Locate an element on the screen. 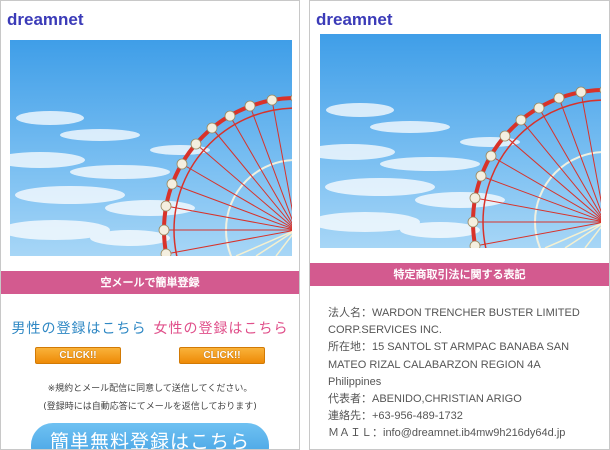 Image resolution: width=610 pixels, height=450 pixels. free-registration-button: 簡単無料登録はこちら is located at coordinates (150, 436).